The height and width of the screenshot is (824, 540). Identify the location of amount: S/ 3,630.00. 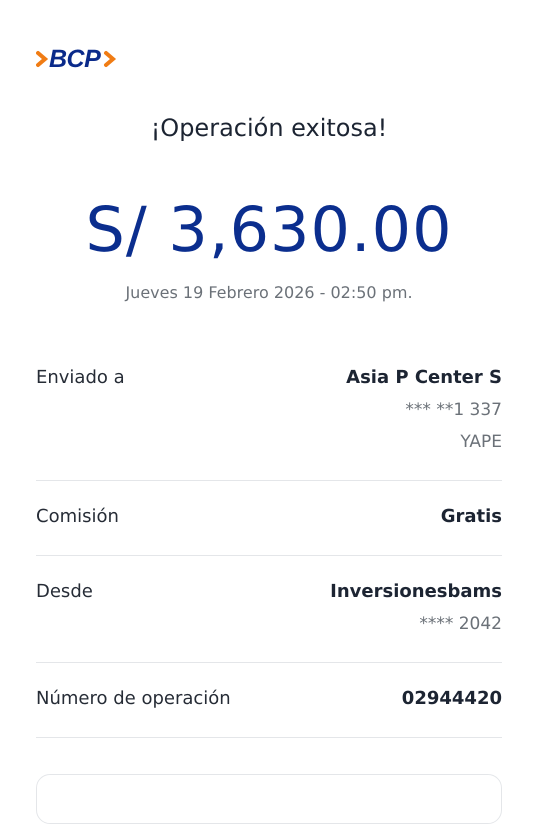
(269, 230).